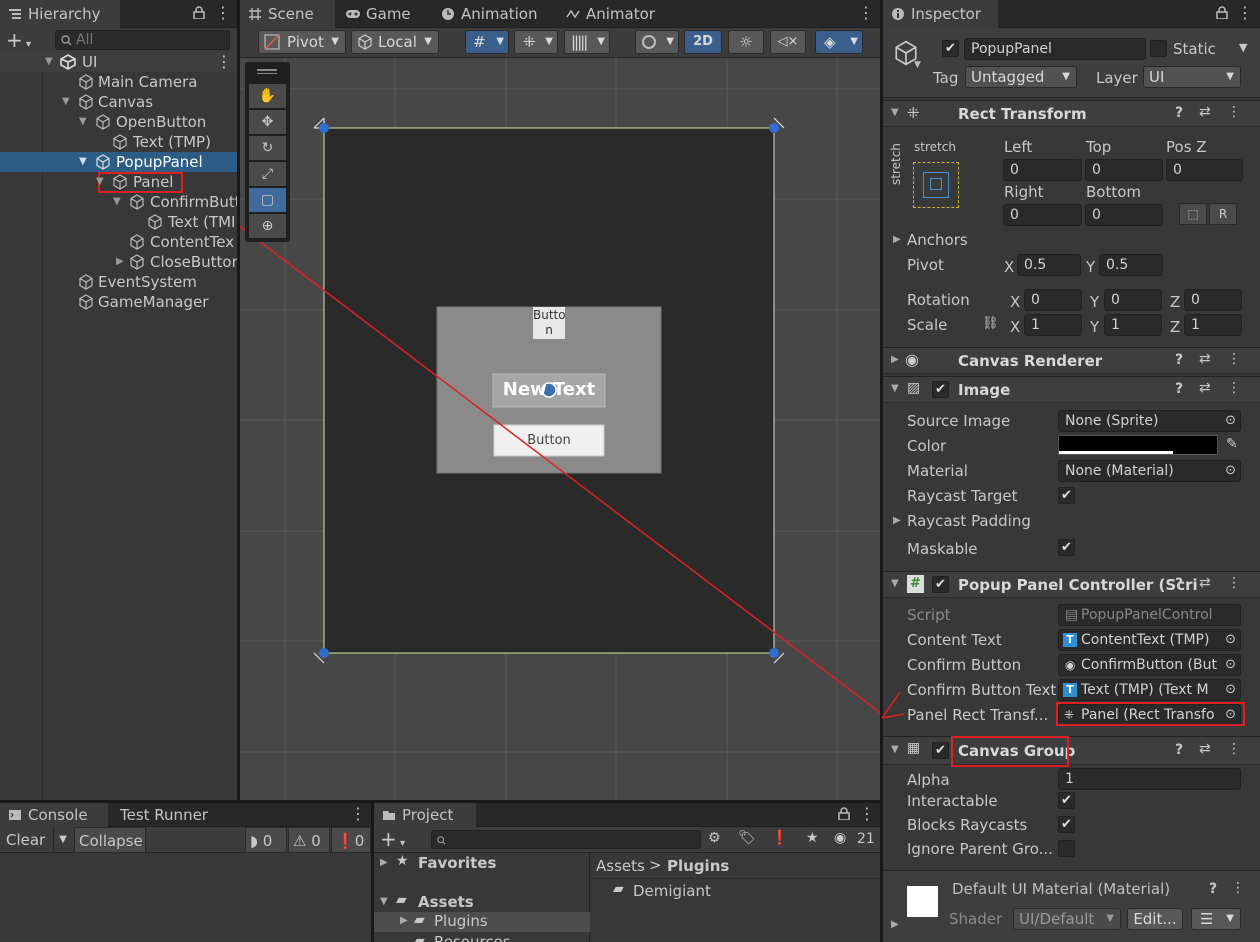 This screenshot has height=942, width=1260. What do you see at coordinates (950, 48) in the screenshot?
I see `active-checkbox: ✔` at bounding box center [950, 48].